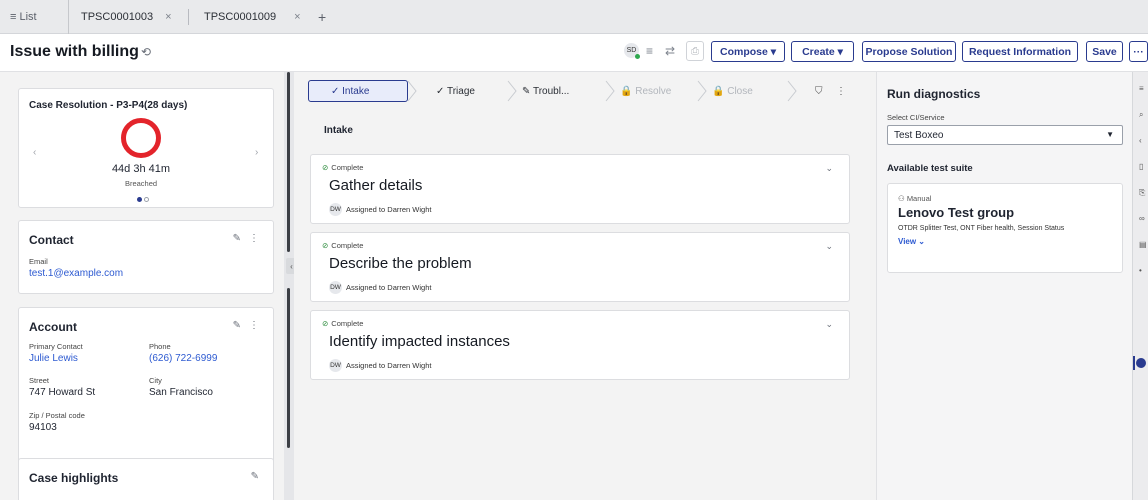 This screenshot has height=500, width=1148. I want to click on view-button: View ⌄, so click(911, 241).